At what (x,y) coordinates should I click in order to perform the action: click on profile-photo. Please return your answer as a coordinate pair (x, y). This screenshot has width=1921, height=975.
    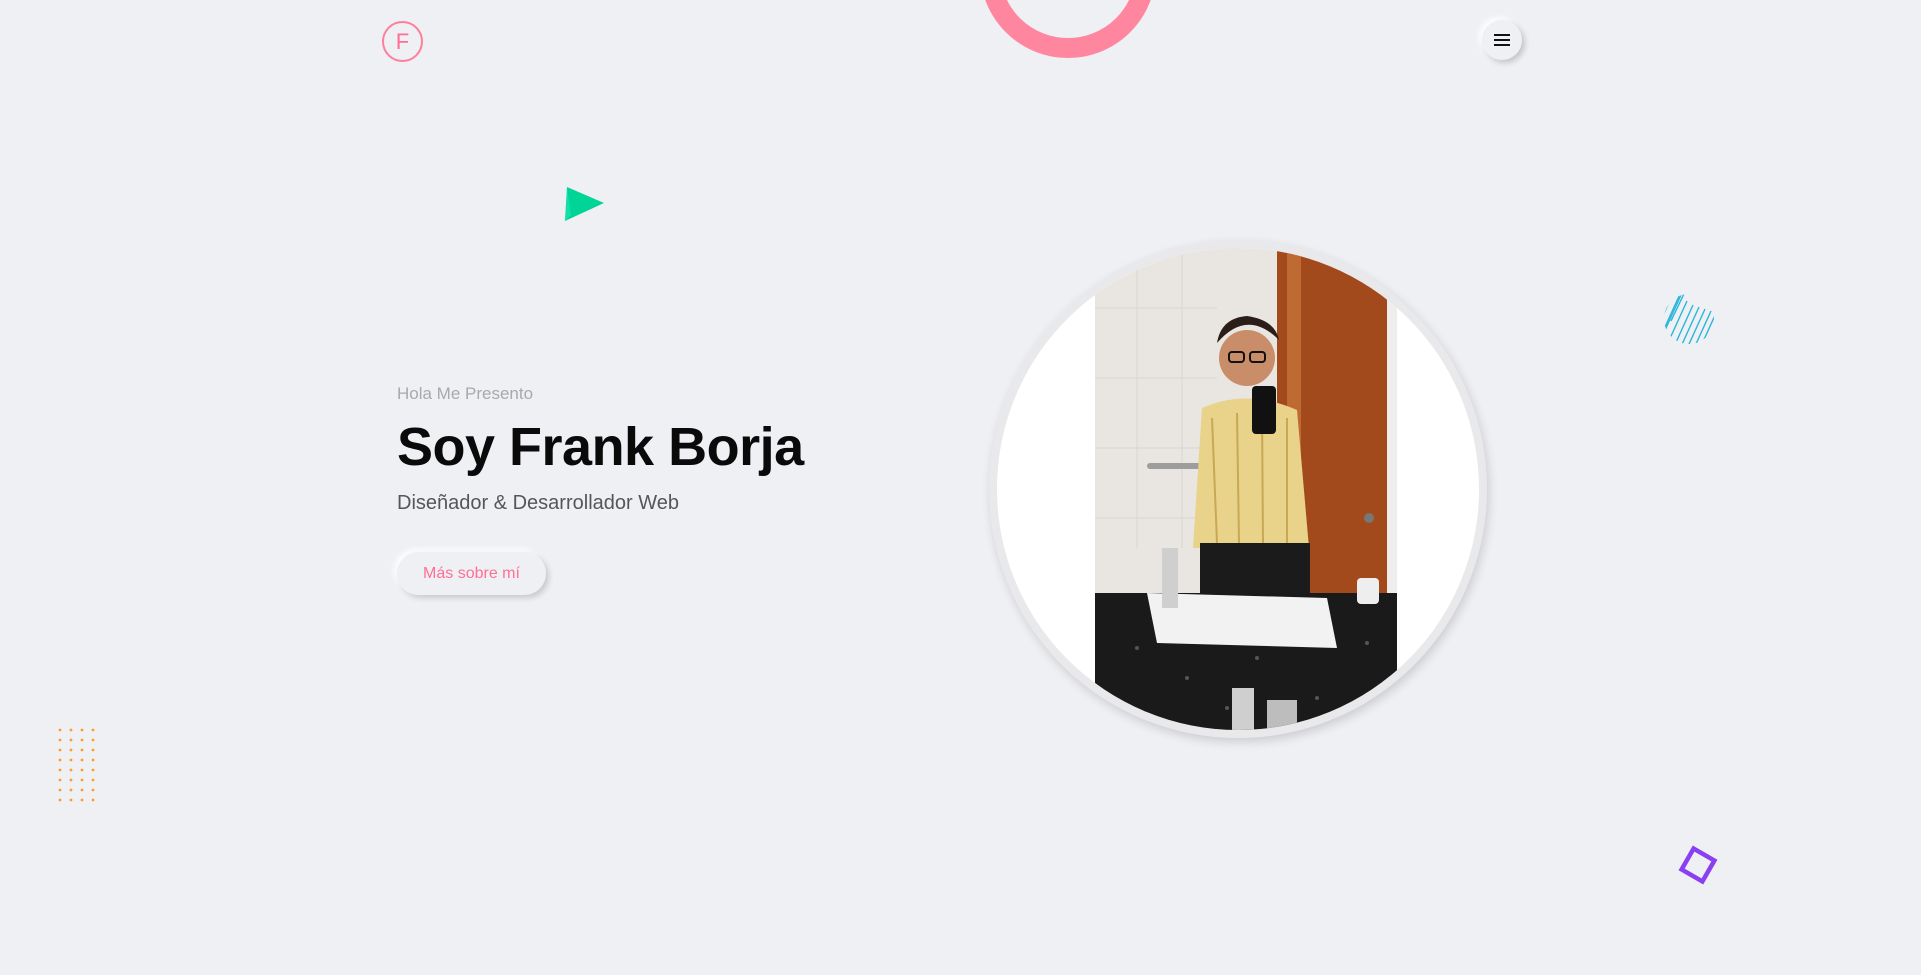
    Looking at the image, I should click on (1238, 489).